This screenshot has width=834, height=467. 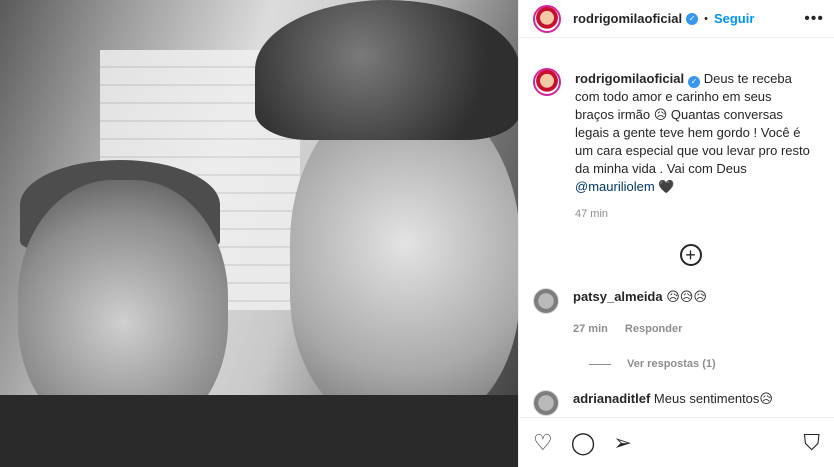 What do you see at coordinates (259, 431) in the screenshot?
I see `shirts-area` at bounding box center [259, 431].